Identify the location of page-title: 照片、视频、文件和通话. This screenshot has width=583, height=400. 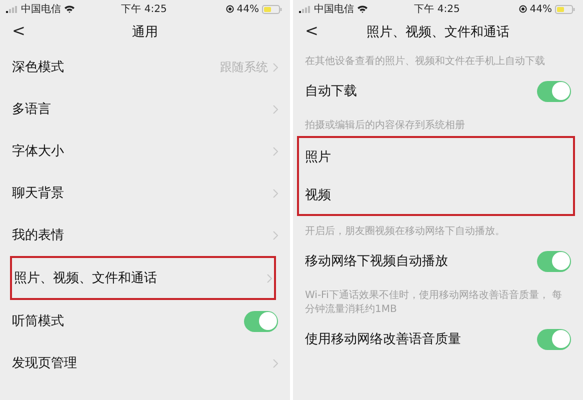
(438, 32).